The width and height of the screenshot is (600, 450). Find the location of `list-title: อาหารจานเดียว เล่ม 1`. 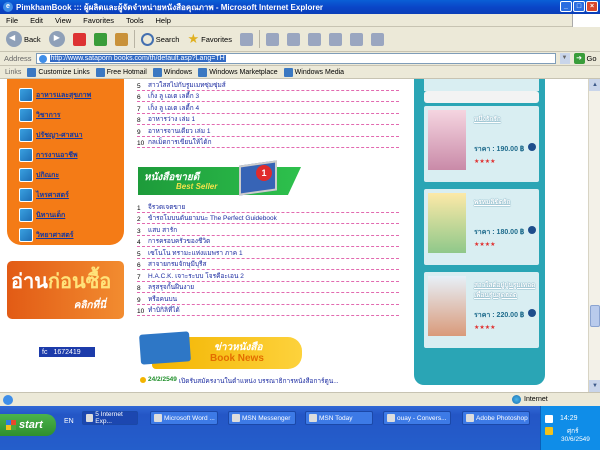

list-title: อาหารจานเดียว เล่ม 1 is located at coordinates (179, 131).